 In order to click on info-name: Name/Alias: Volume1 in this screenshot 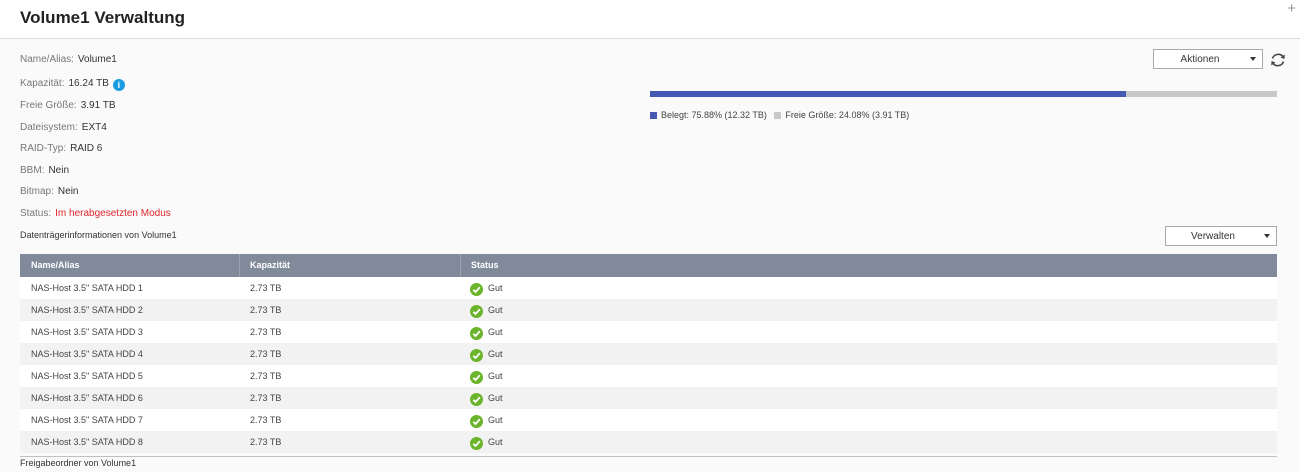, I will do `click(68, 59)`.